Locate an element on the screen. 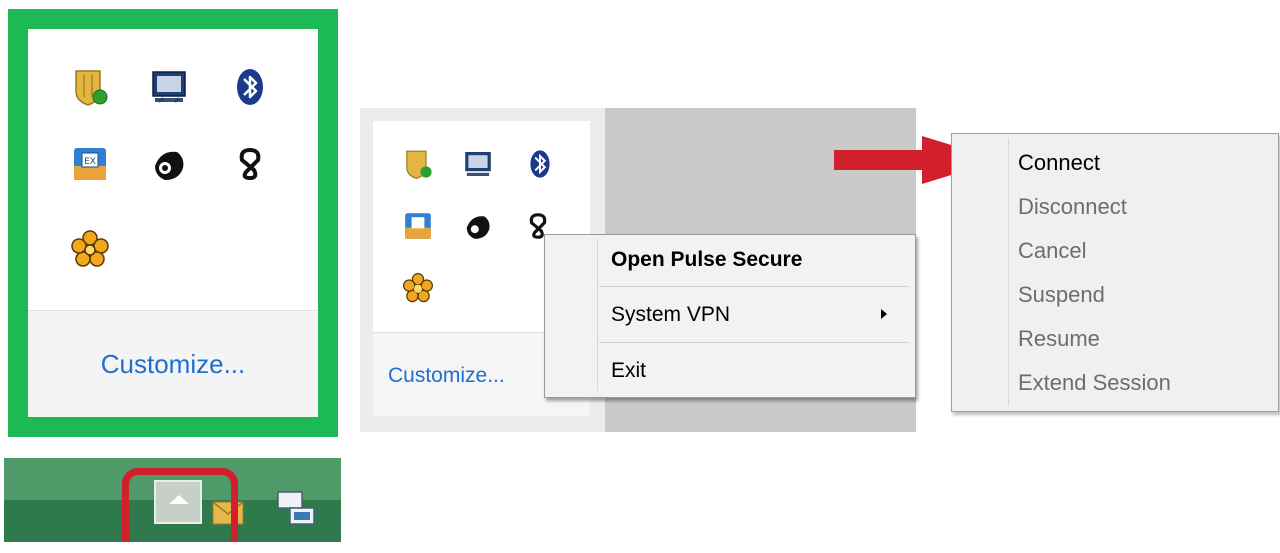 The height and width of the screenshot is (553, 1280). svg-text: EX is located at coordinates (90, 162).